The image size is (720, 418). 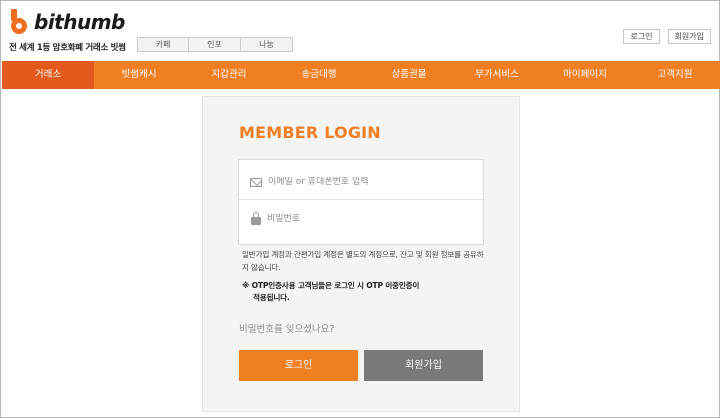 What do you see at coordinates (409, 75) in the screenshot?
I see `nav-item-giftcard-mall: 상품권몰` at bounding box center [409, 75].